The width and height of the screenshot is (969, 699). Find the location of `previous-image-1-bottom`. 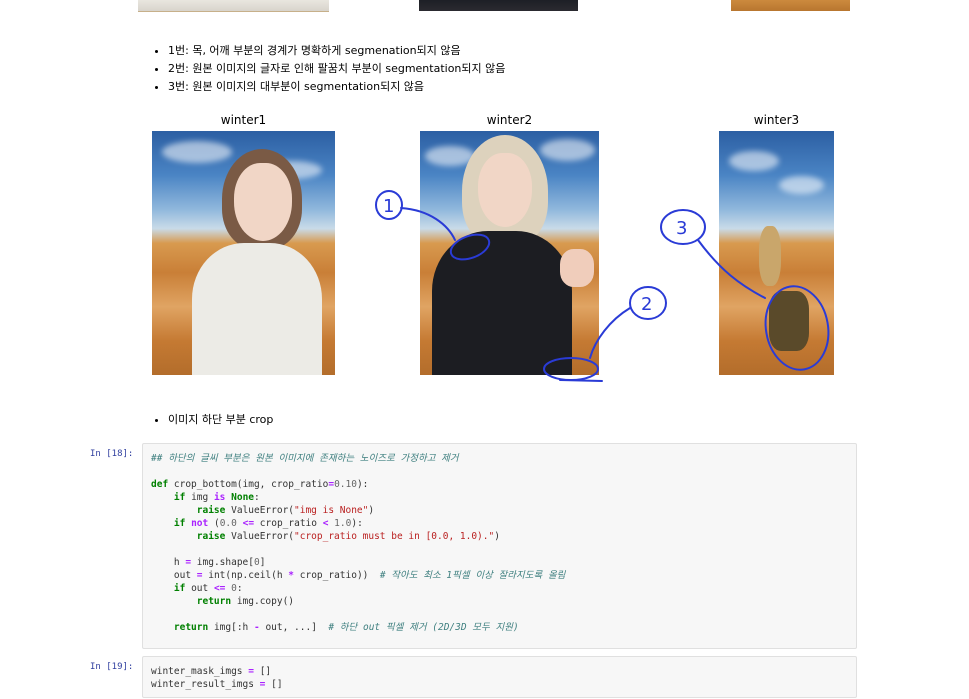

previous-image-1-bottom is located at coordinates (233, 6).